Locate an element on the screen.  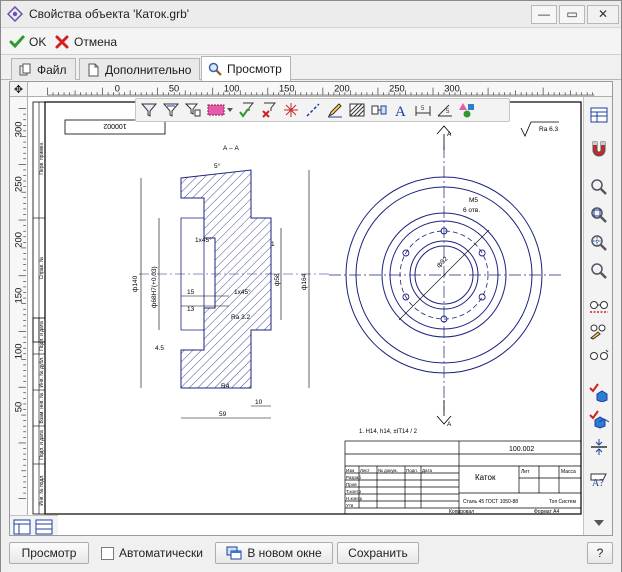
doc-code-rotated: 100002 is located at coordinates (114, 125).